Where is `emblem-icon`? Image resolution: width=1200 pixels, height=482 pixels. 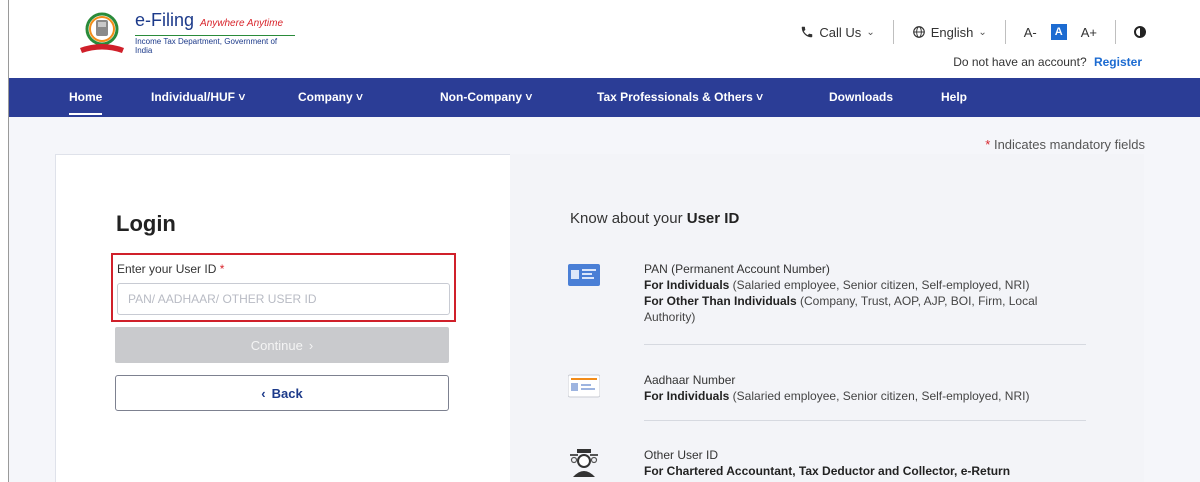
emblem-icon is located at coordinates (102, 33).